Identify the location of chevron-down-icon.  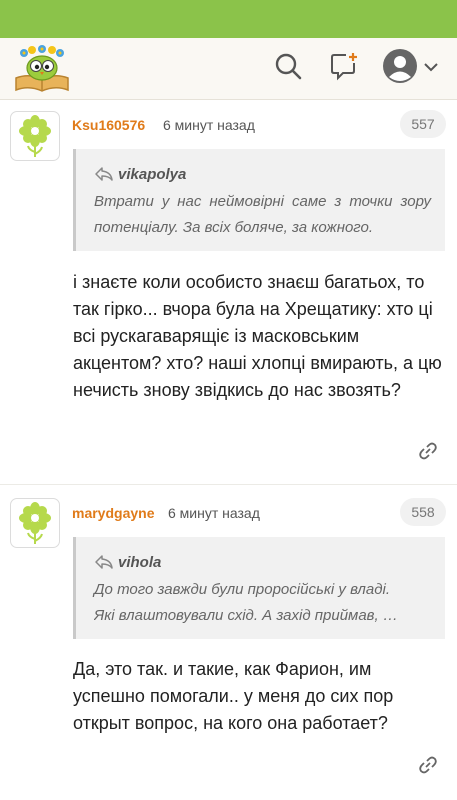
(431, 68).